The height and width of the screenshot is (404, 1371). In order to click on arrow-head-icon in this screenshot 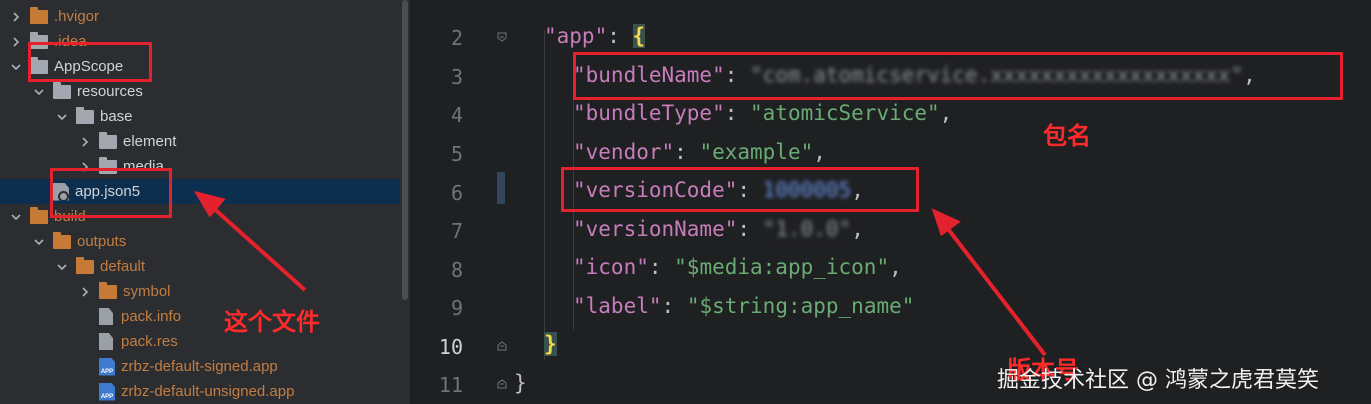, I will do `click(946, 222)`.